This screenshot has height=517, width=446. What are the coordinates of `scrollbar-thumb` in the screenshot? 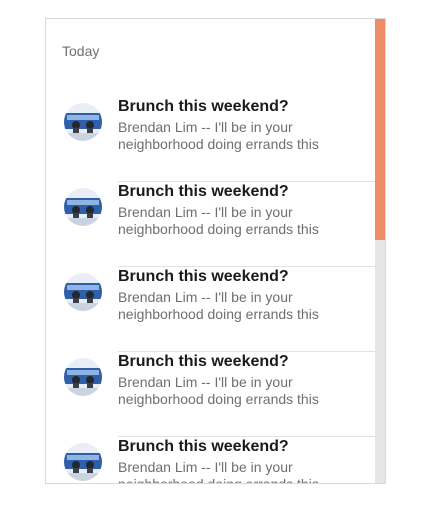 It's located at (380, 129).